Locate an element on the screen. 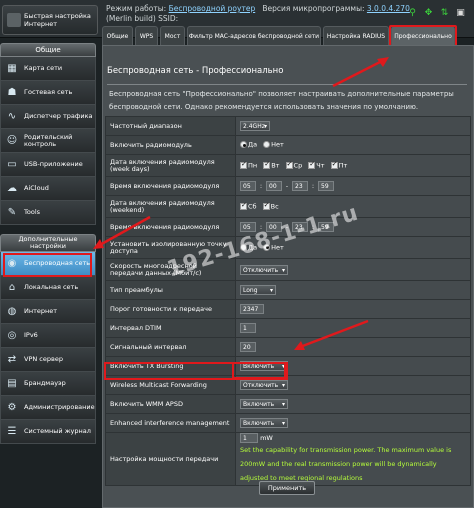 The image size is (474, 508). weekend-end-hour: 23 is located at coordinates (300, 227).